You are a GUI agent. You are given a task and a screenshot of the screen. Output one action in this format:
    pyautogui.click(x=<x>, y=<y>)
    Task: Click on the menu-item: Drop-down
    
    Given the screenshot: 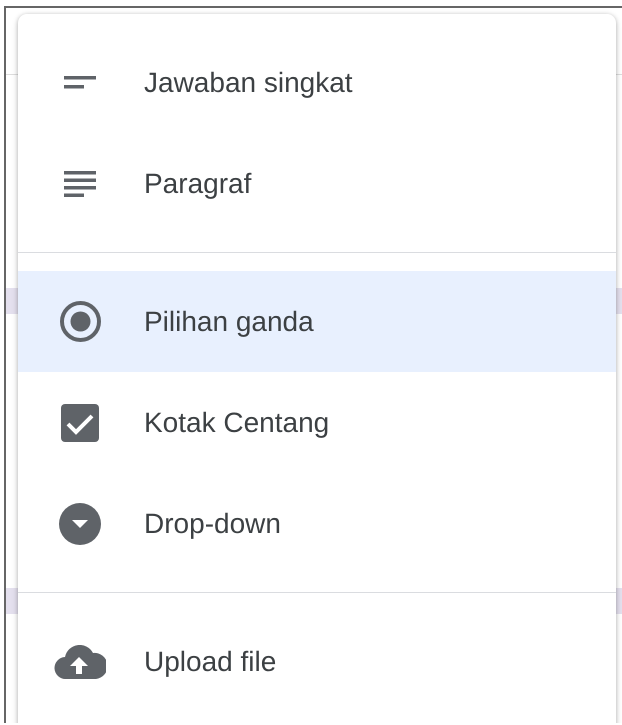 What is the action you would take?
    pyautogui.click(x=317, y=523)
    